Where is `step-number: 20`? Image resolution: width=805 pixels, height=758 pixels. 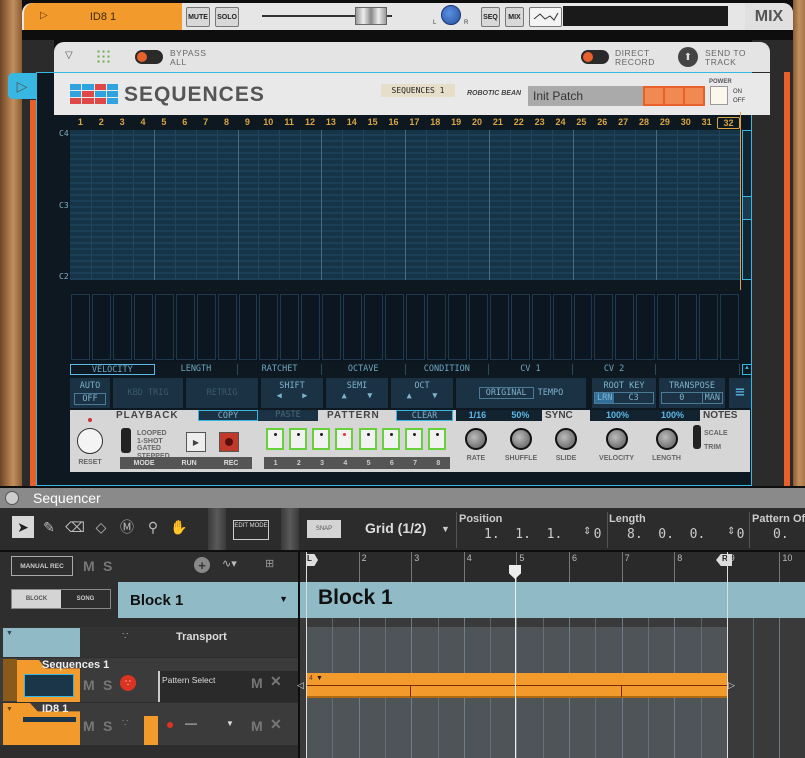
step-number: 20 is located at coordinates (477, 123).